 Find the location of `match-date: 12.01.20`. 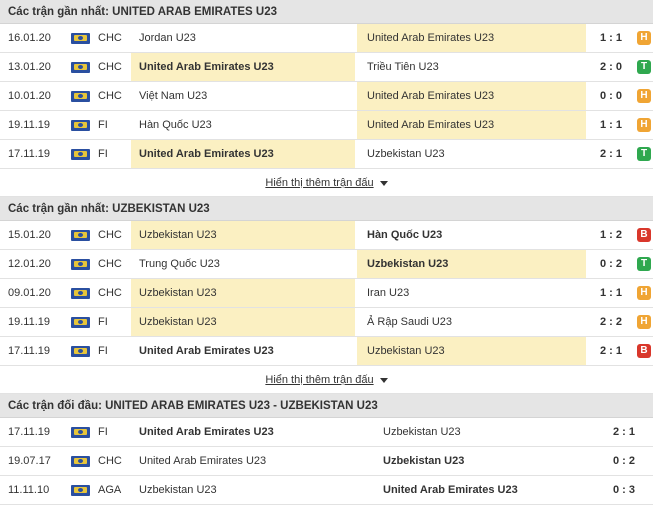

match-date: 12.01.20 is located at coordinates (29, 264).